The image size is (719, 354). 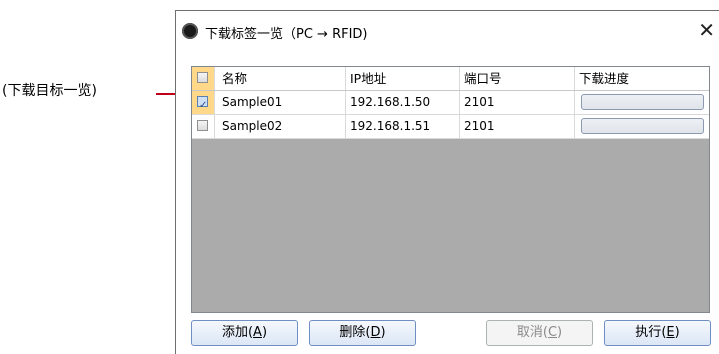 I want to click on cancel-button-mnemonic: C, so click(x=552, y=332).